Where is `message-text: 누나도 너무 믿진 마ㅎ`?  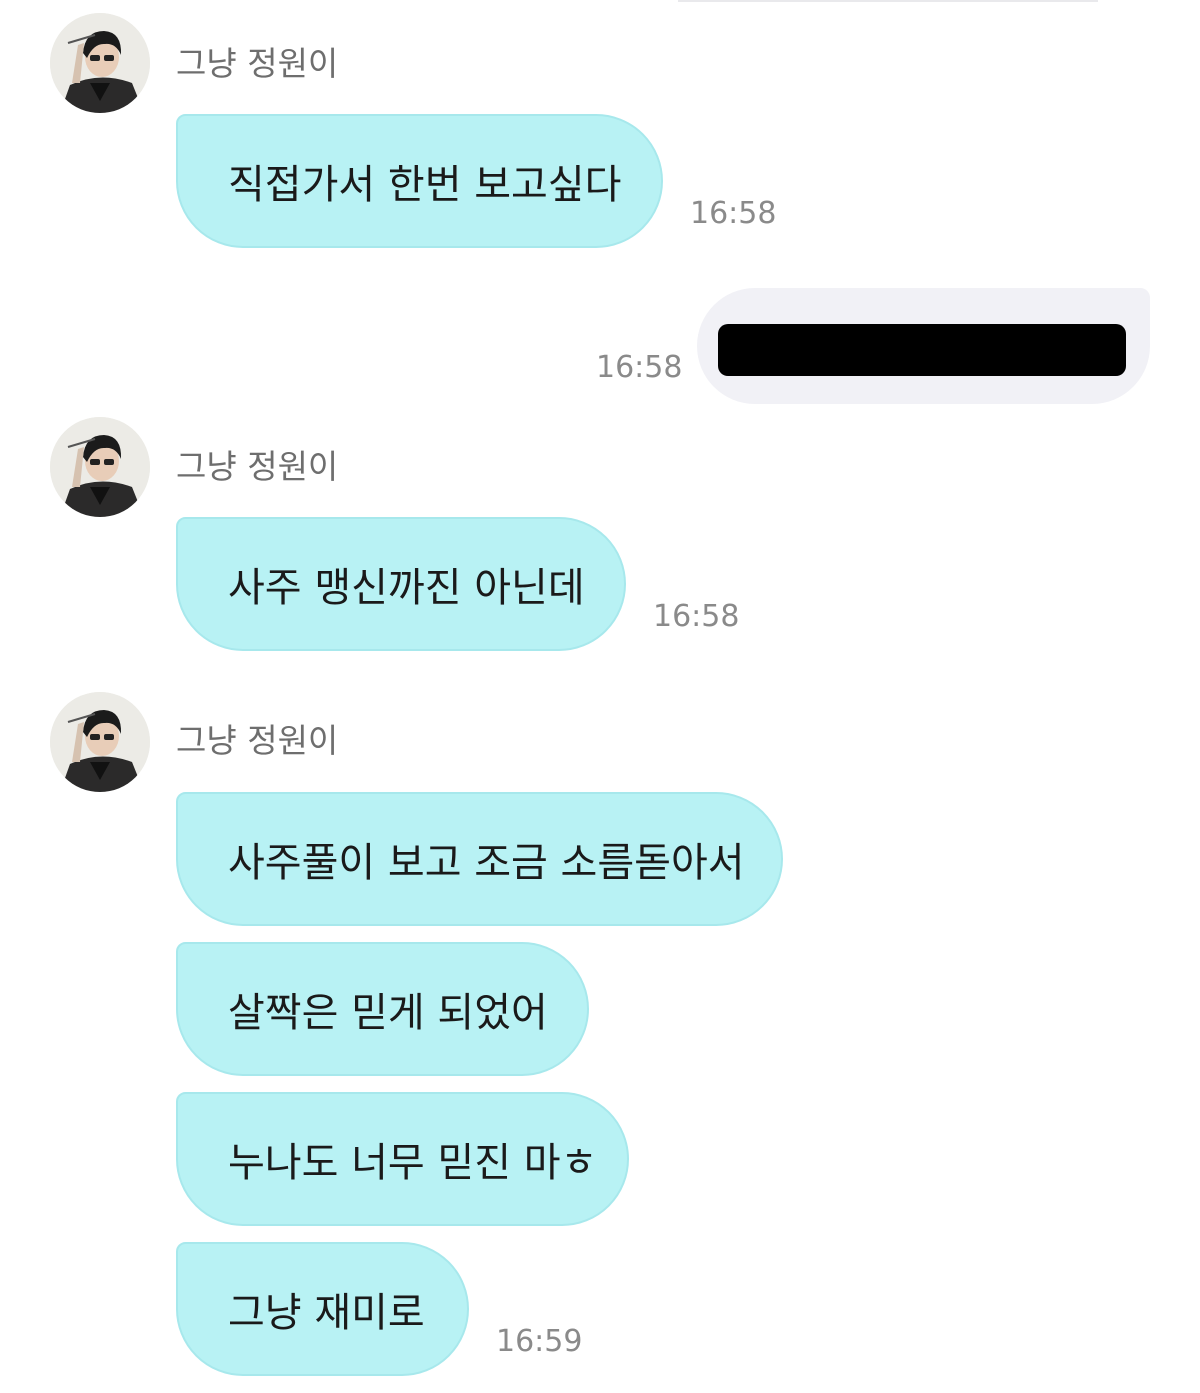
message-text: 누나도 너무 믿진 마ㅎ is located at coordinates (413, 1163).